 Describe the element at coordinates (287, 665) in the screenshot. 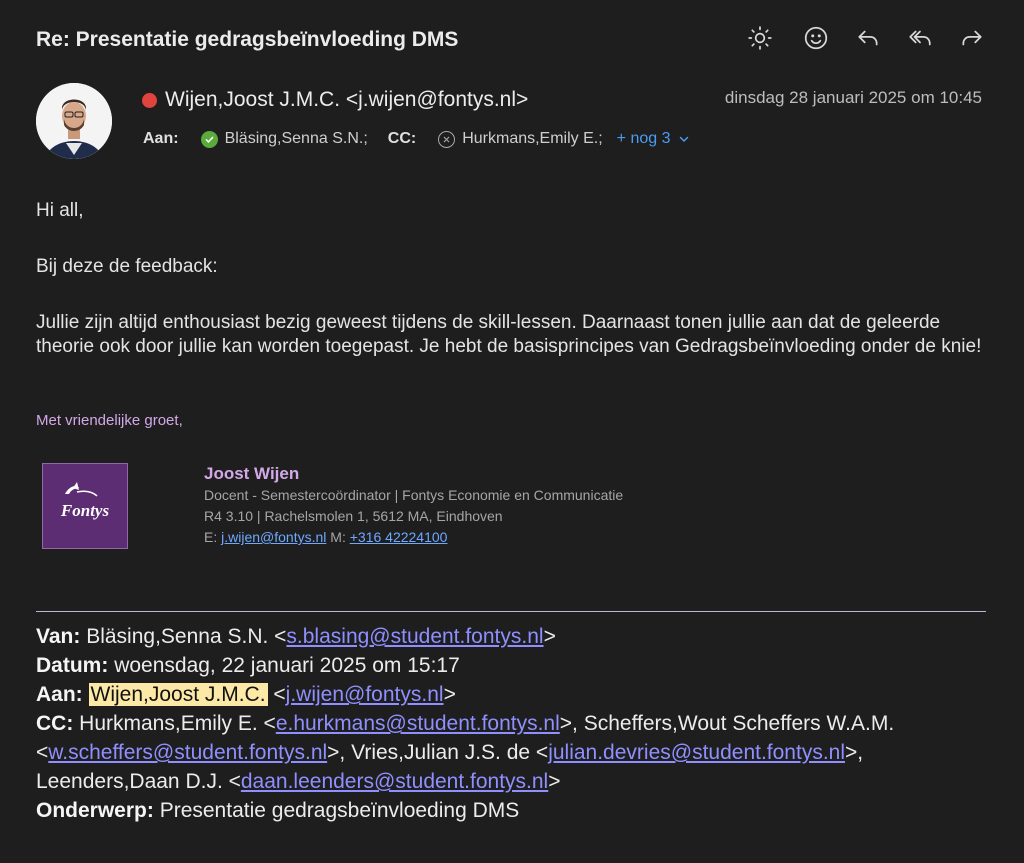

I see `quoted-date: woensdag, 22 januari 2025 om 15:17` at that location.